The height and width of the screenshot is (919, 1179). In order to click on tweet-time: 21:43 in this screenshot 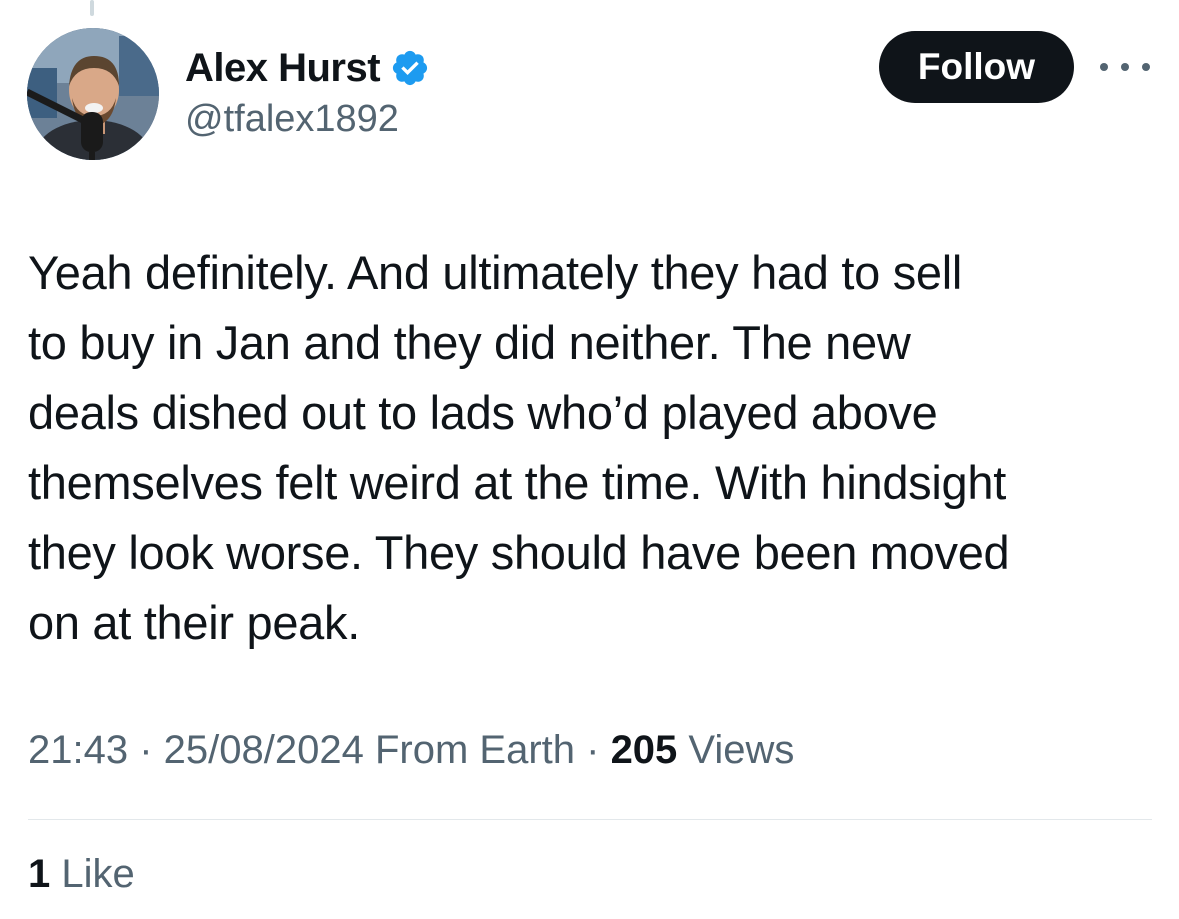, I will do `click(78, 750)`.